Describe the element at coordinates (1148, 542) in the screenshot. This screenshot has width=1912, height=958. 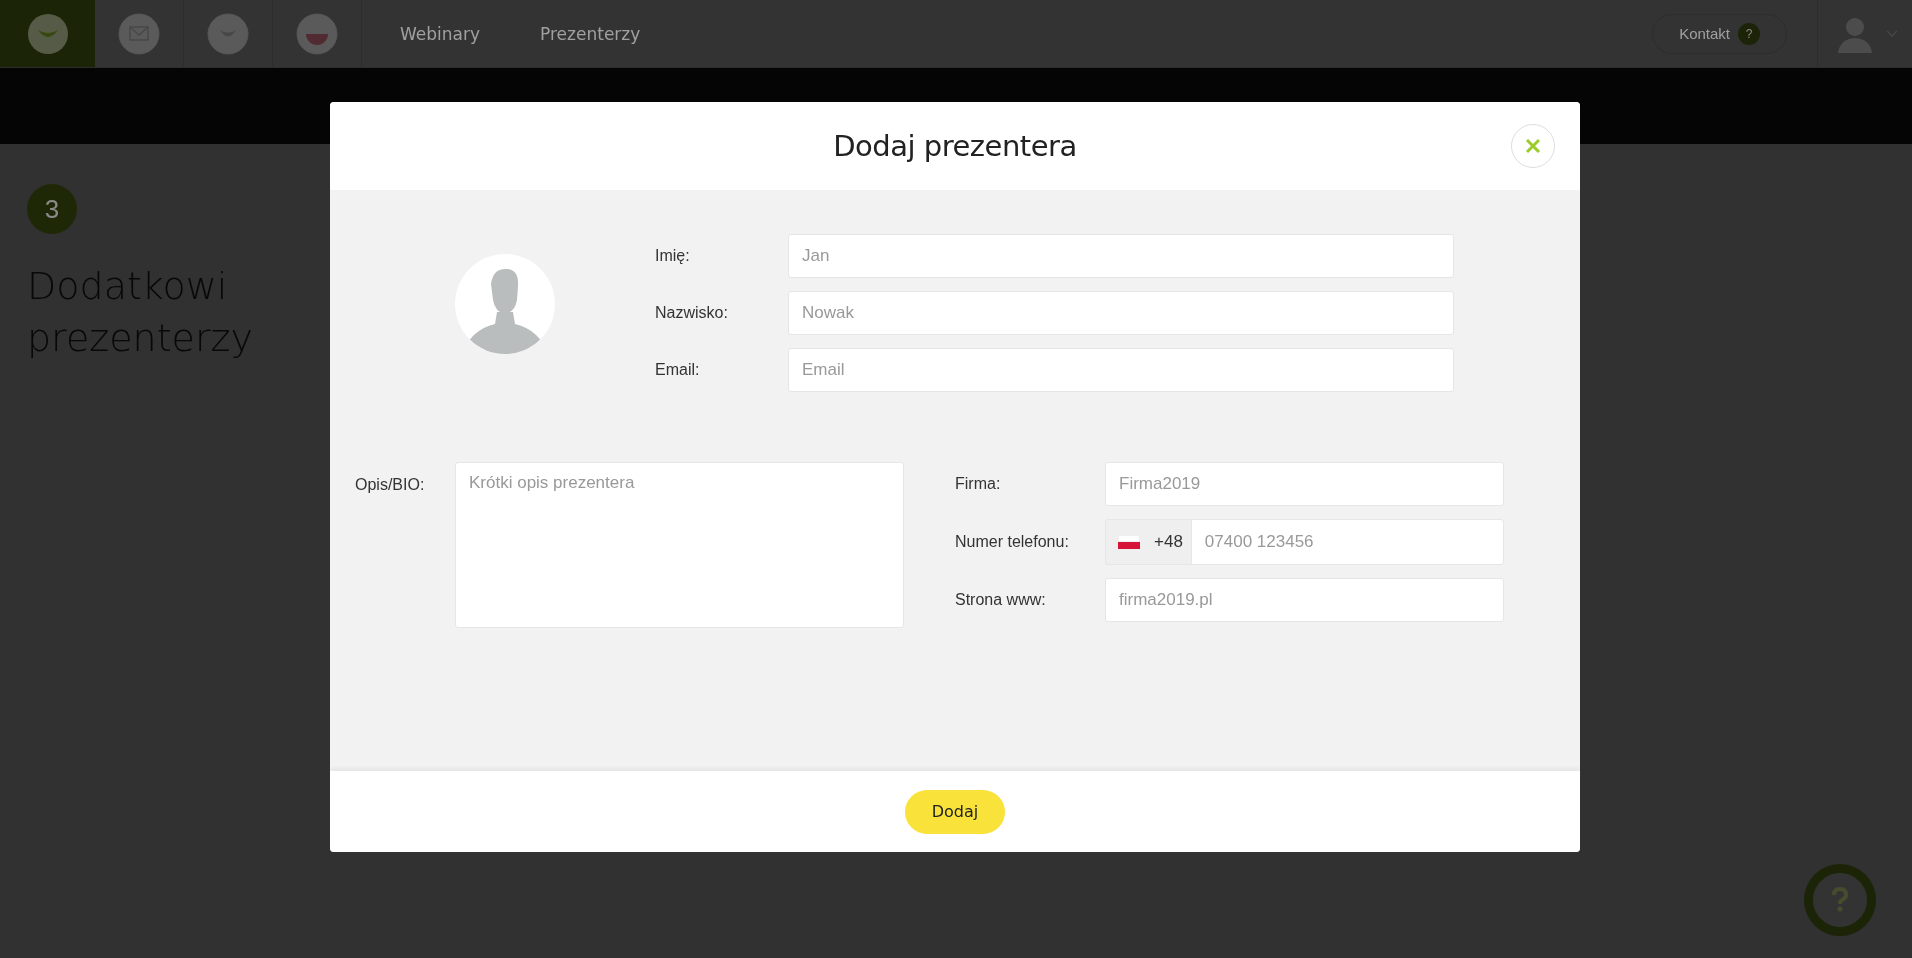
I see `country-code-selector: +48` at that location.